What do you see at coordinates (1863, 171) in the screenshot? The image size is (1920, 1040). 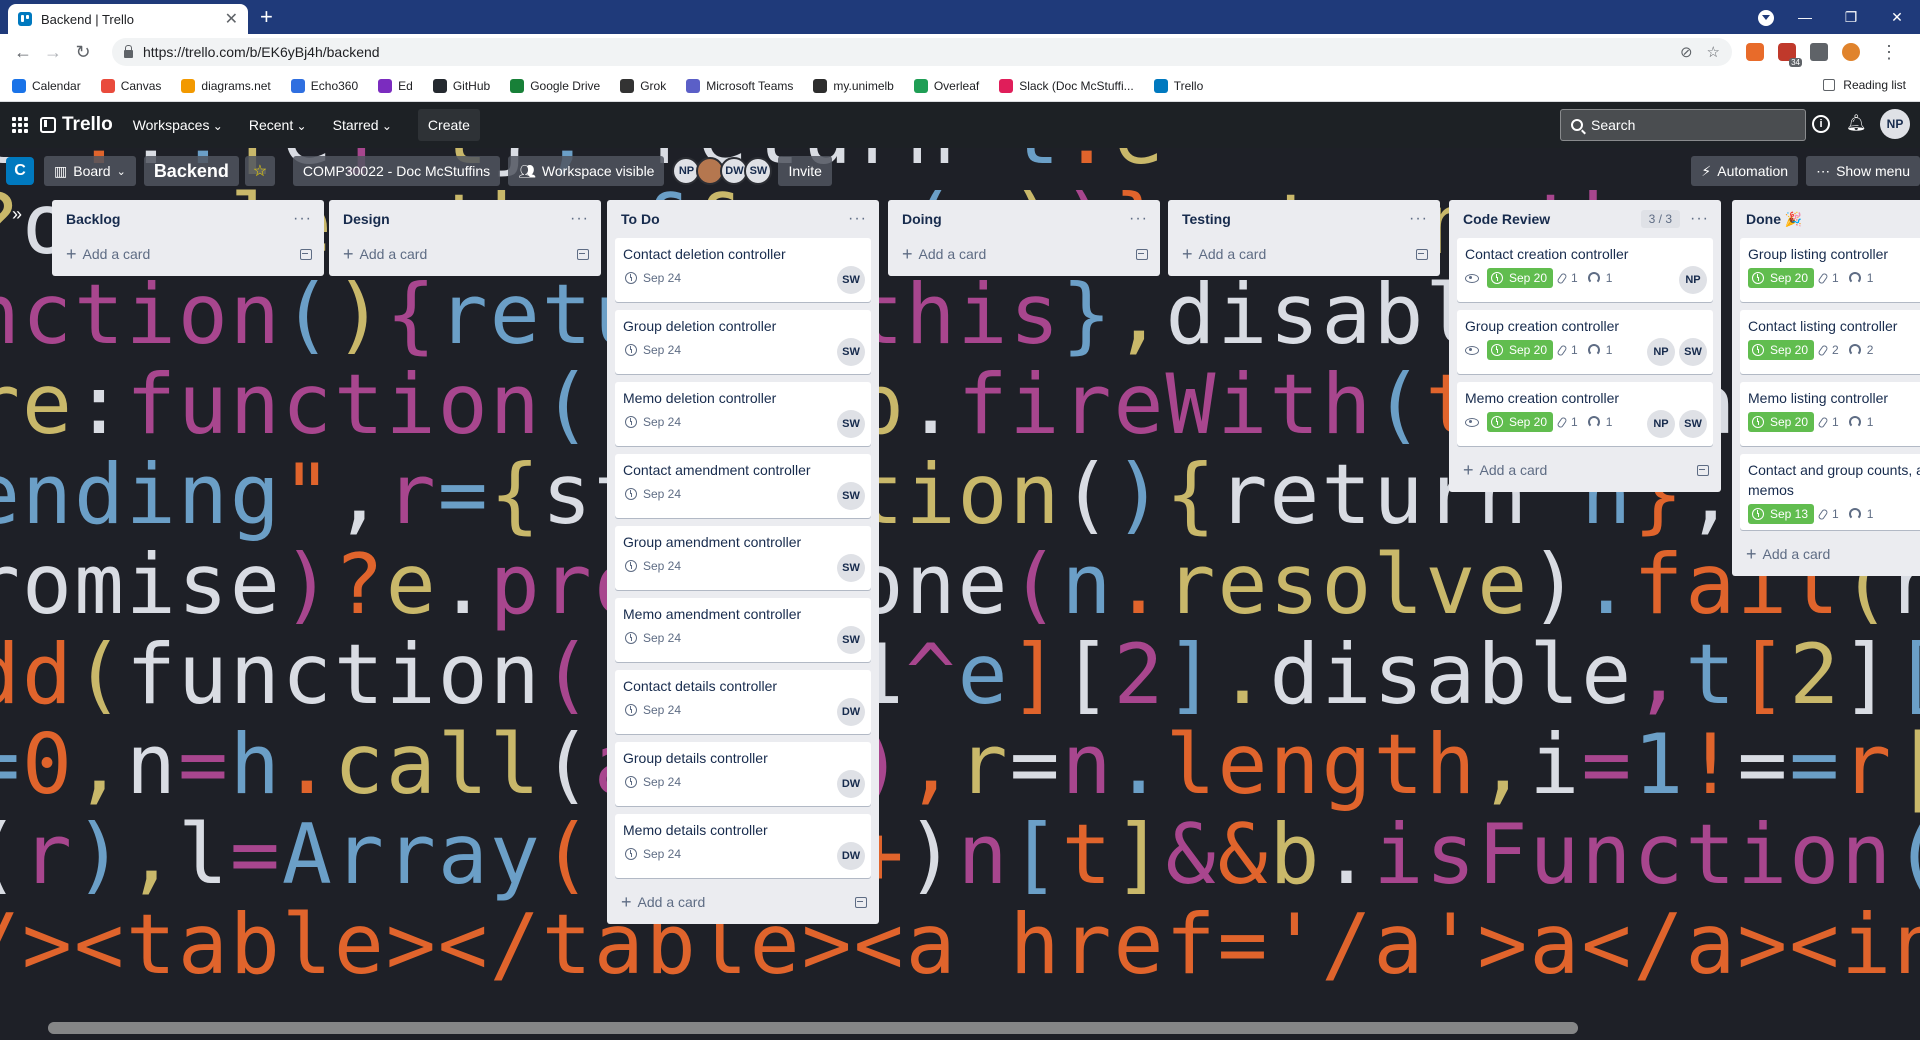 I see `show-menu-button: ⋯ Show menu` at bounding box center [1863, 171].